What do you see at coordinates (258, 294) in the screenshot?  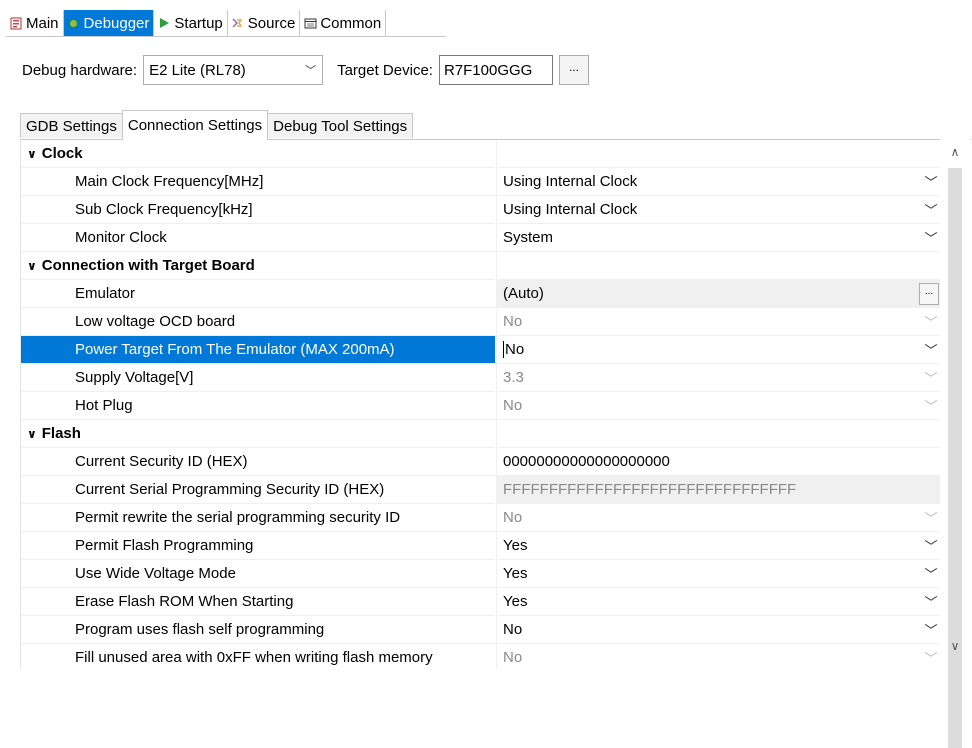 I see `property-name: Emulator` at bounding box center [258, 294].